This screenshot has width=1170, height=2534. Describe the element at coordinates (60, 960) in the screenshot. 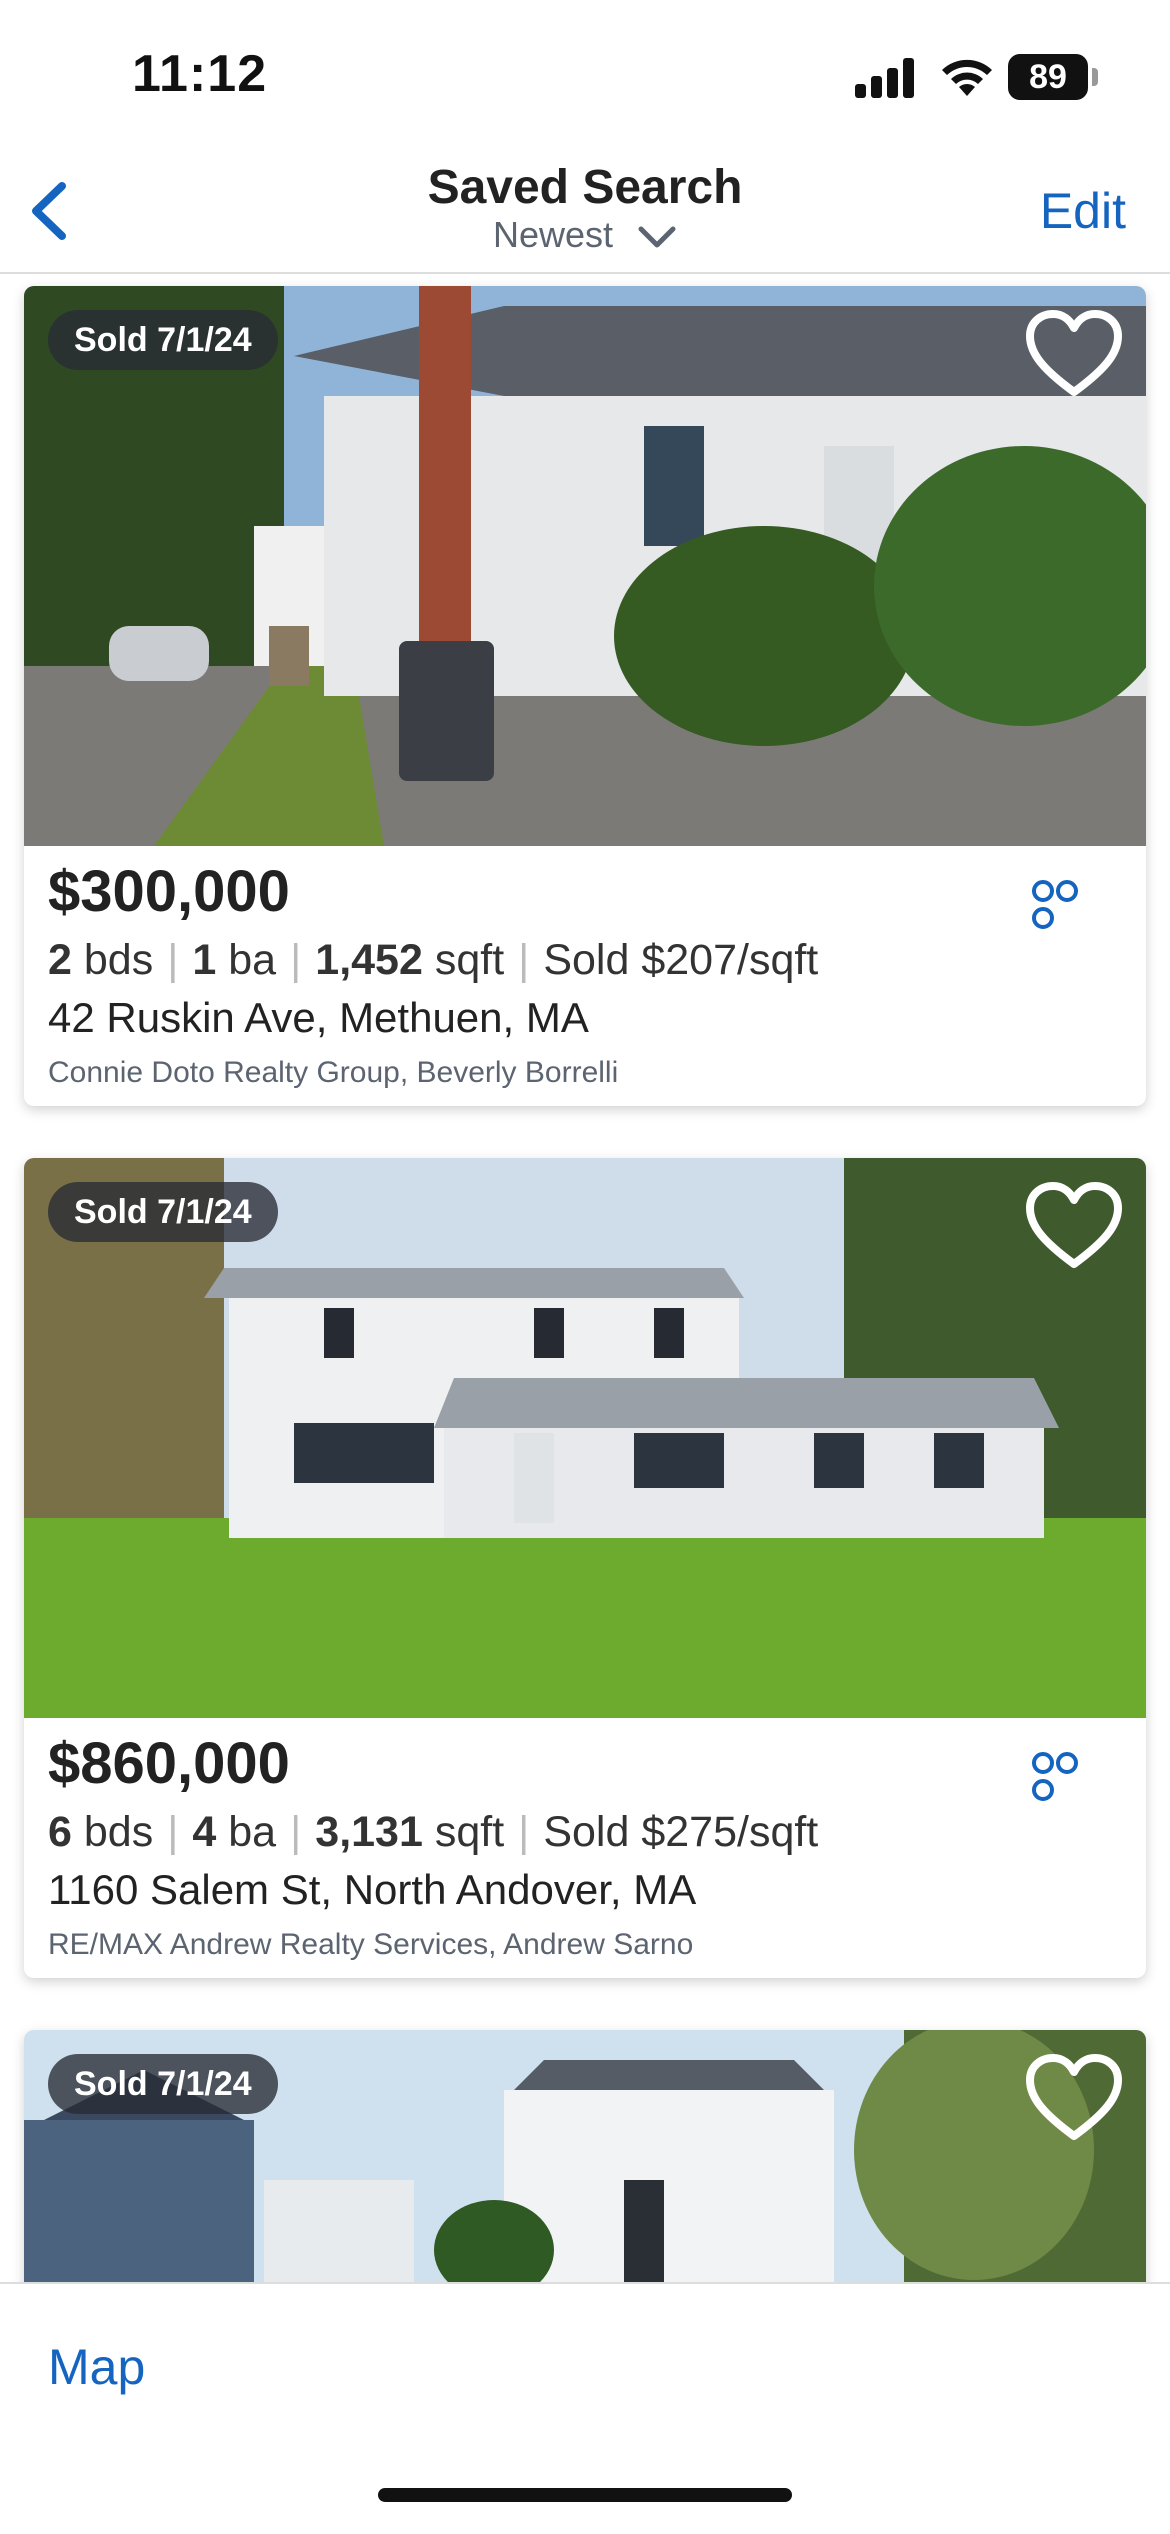

I see `beds-value: 2` at that location.